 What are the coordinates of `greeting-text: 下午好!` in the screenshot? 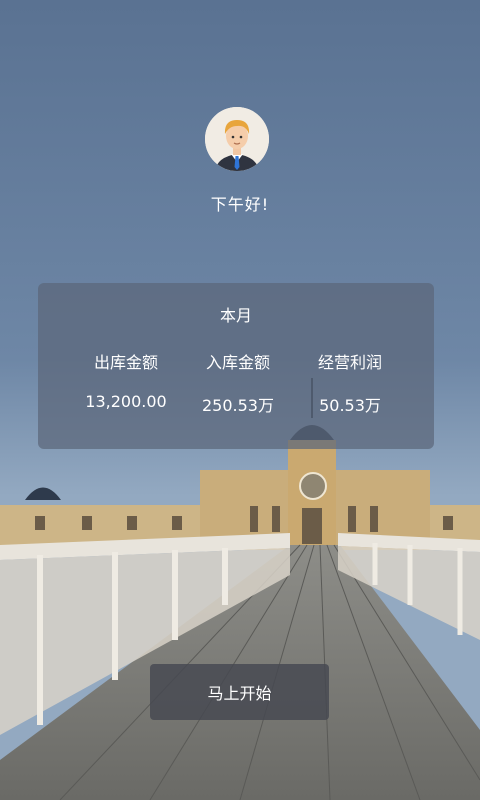 It's located at (240, 204).